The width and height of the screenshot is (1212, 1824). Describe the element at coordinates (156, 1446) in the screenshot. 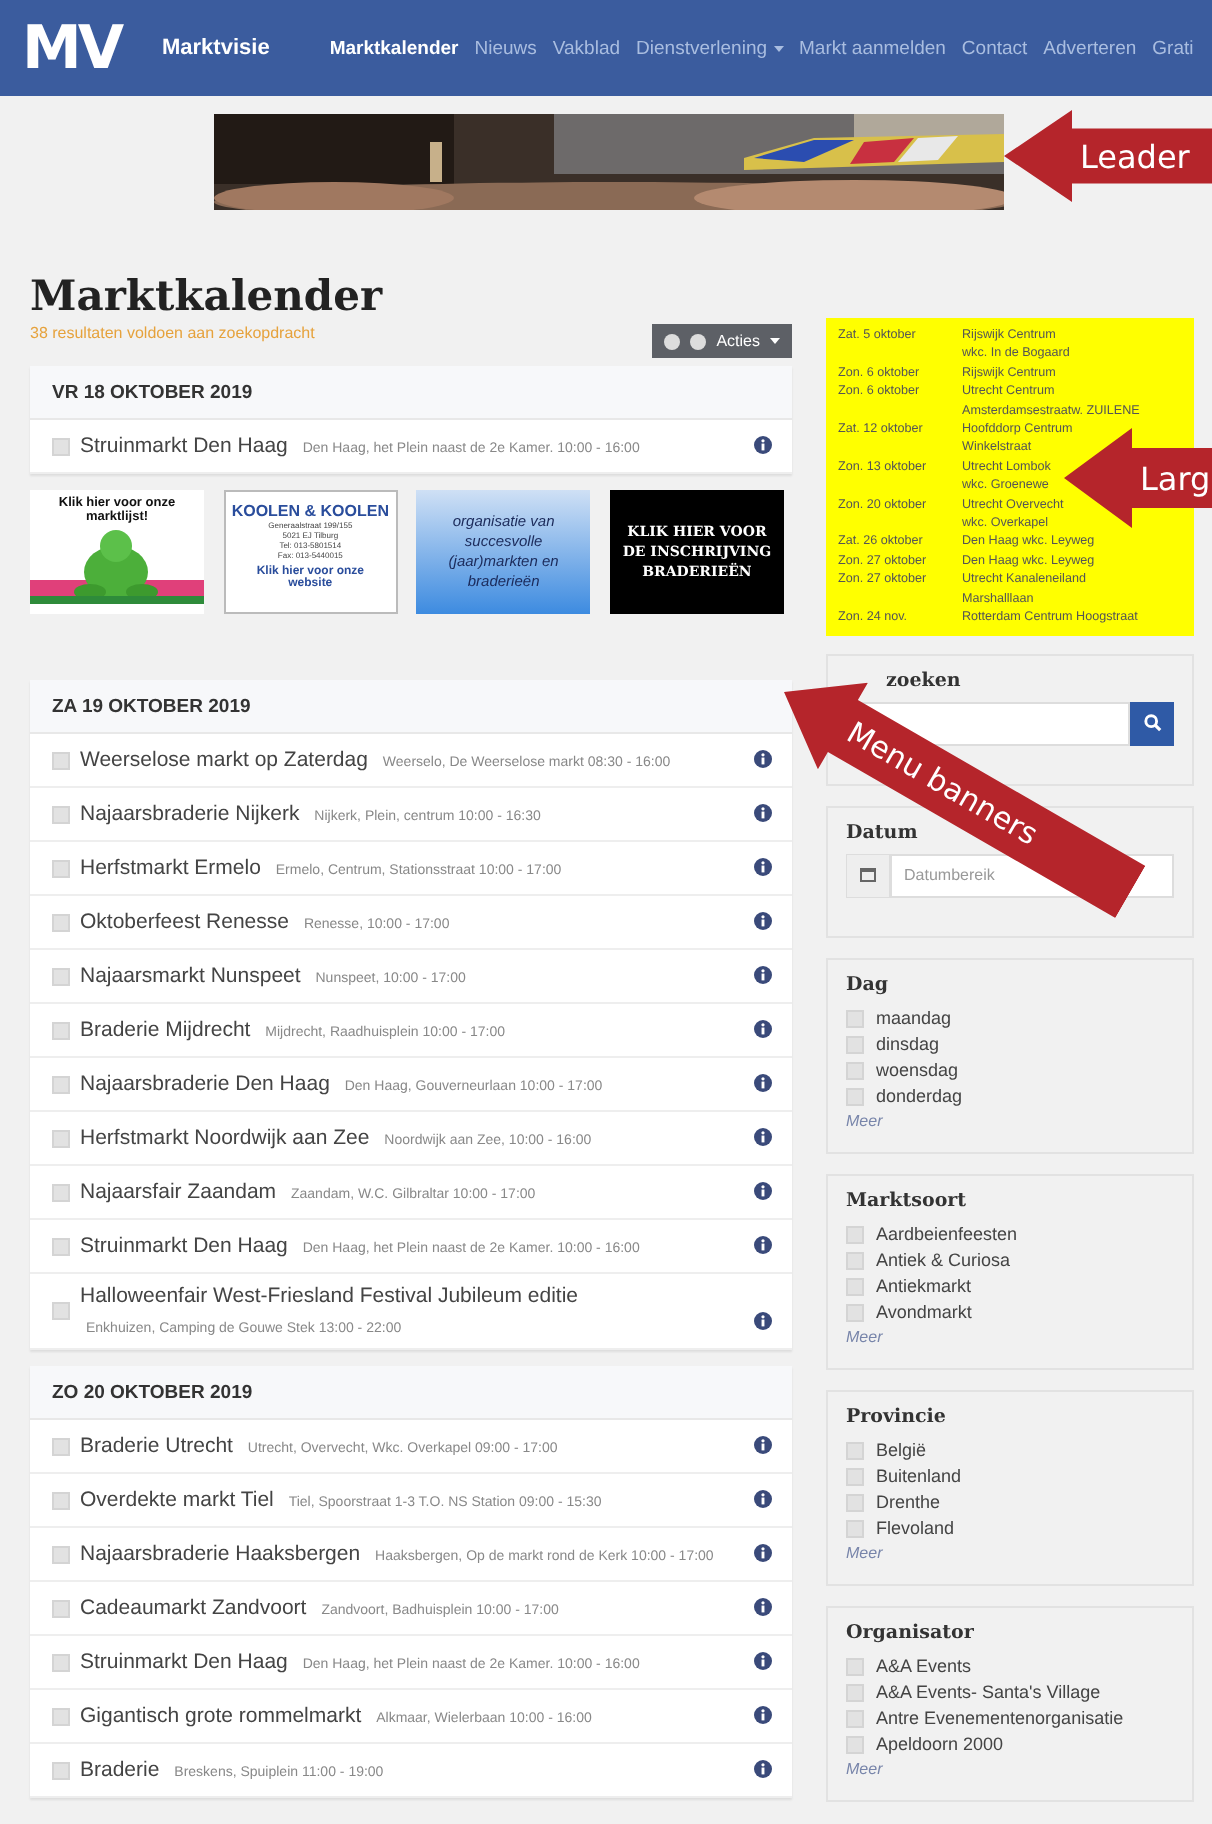

I see `event-title: Braderie Utrecht` at that location.